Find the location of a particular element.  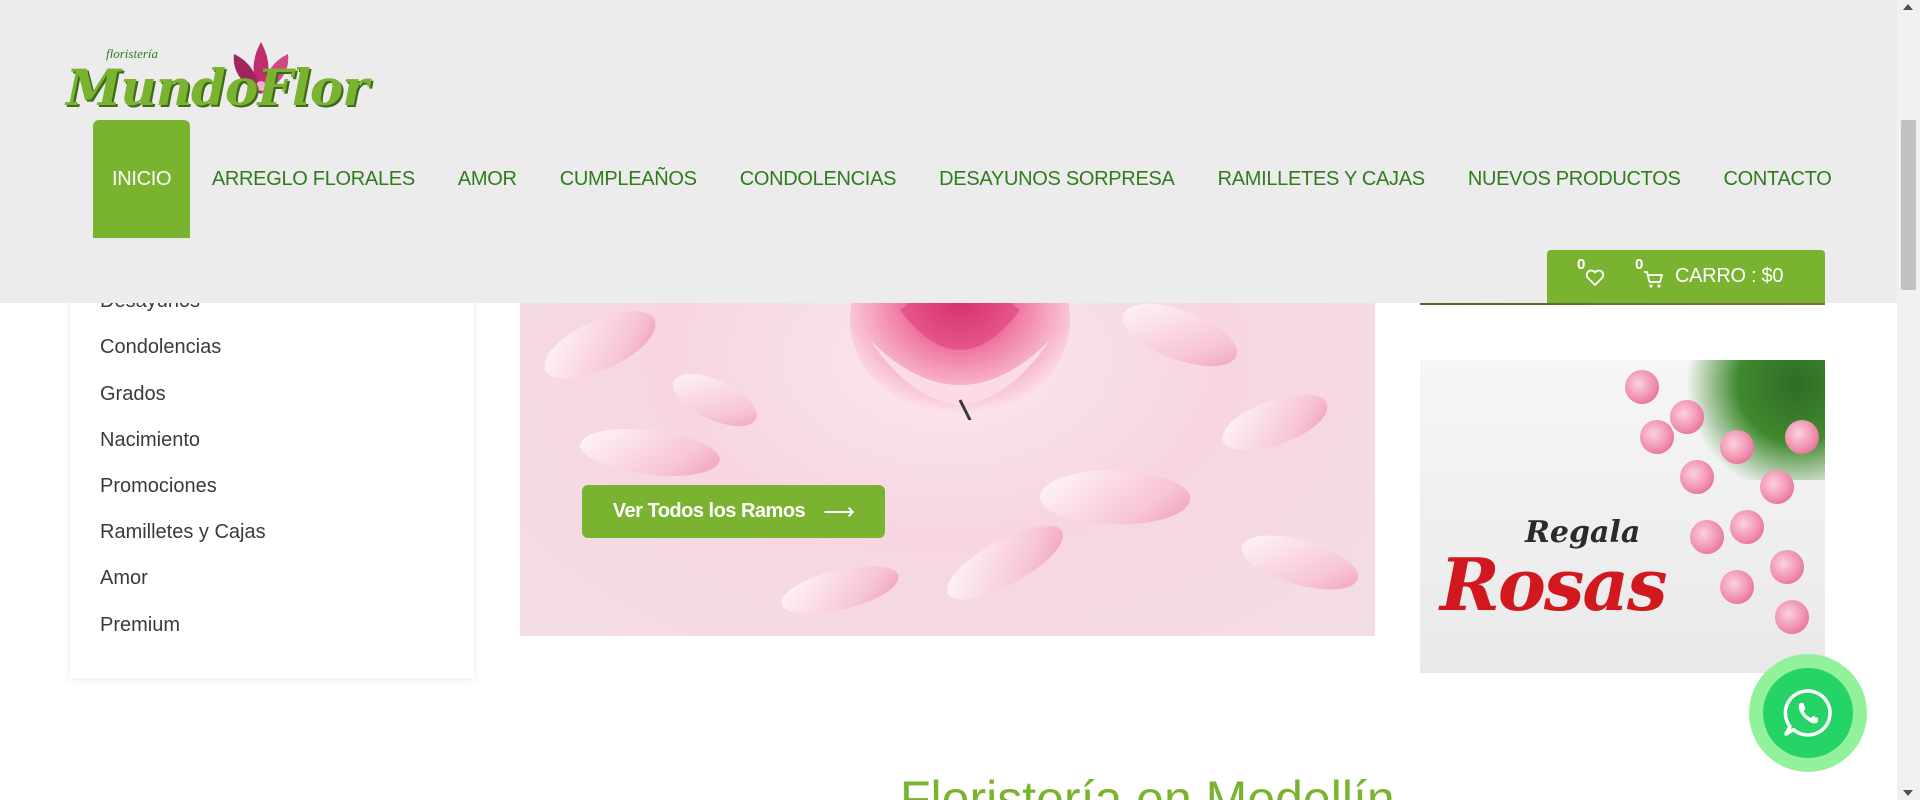

heart-icon is located at coordinates (1595, 277).